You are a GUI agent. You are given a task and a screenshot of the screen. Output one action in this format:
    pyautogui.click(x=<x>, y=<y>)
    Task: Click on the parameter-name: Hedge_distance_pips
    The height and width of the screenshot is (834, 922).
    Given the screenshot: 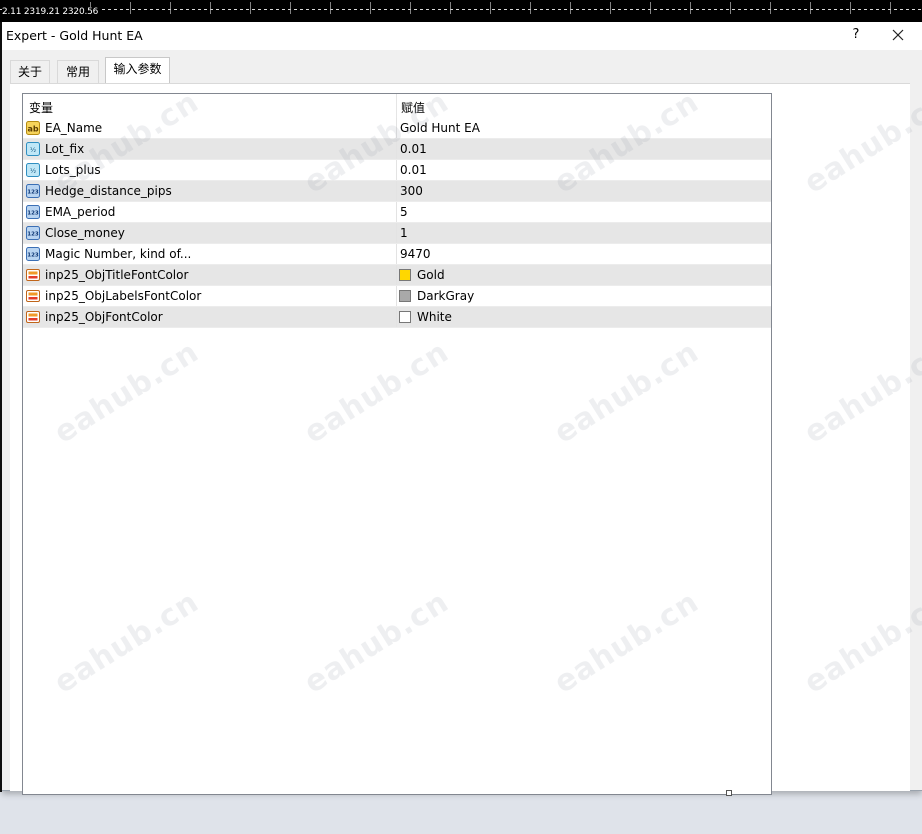 What is the action you would take?
    pyautogui.click(x=108, y=191)
    